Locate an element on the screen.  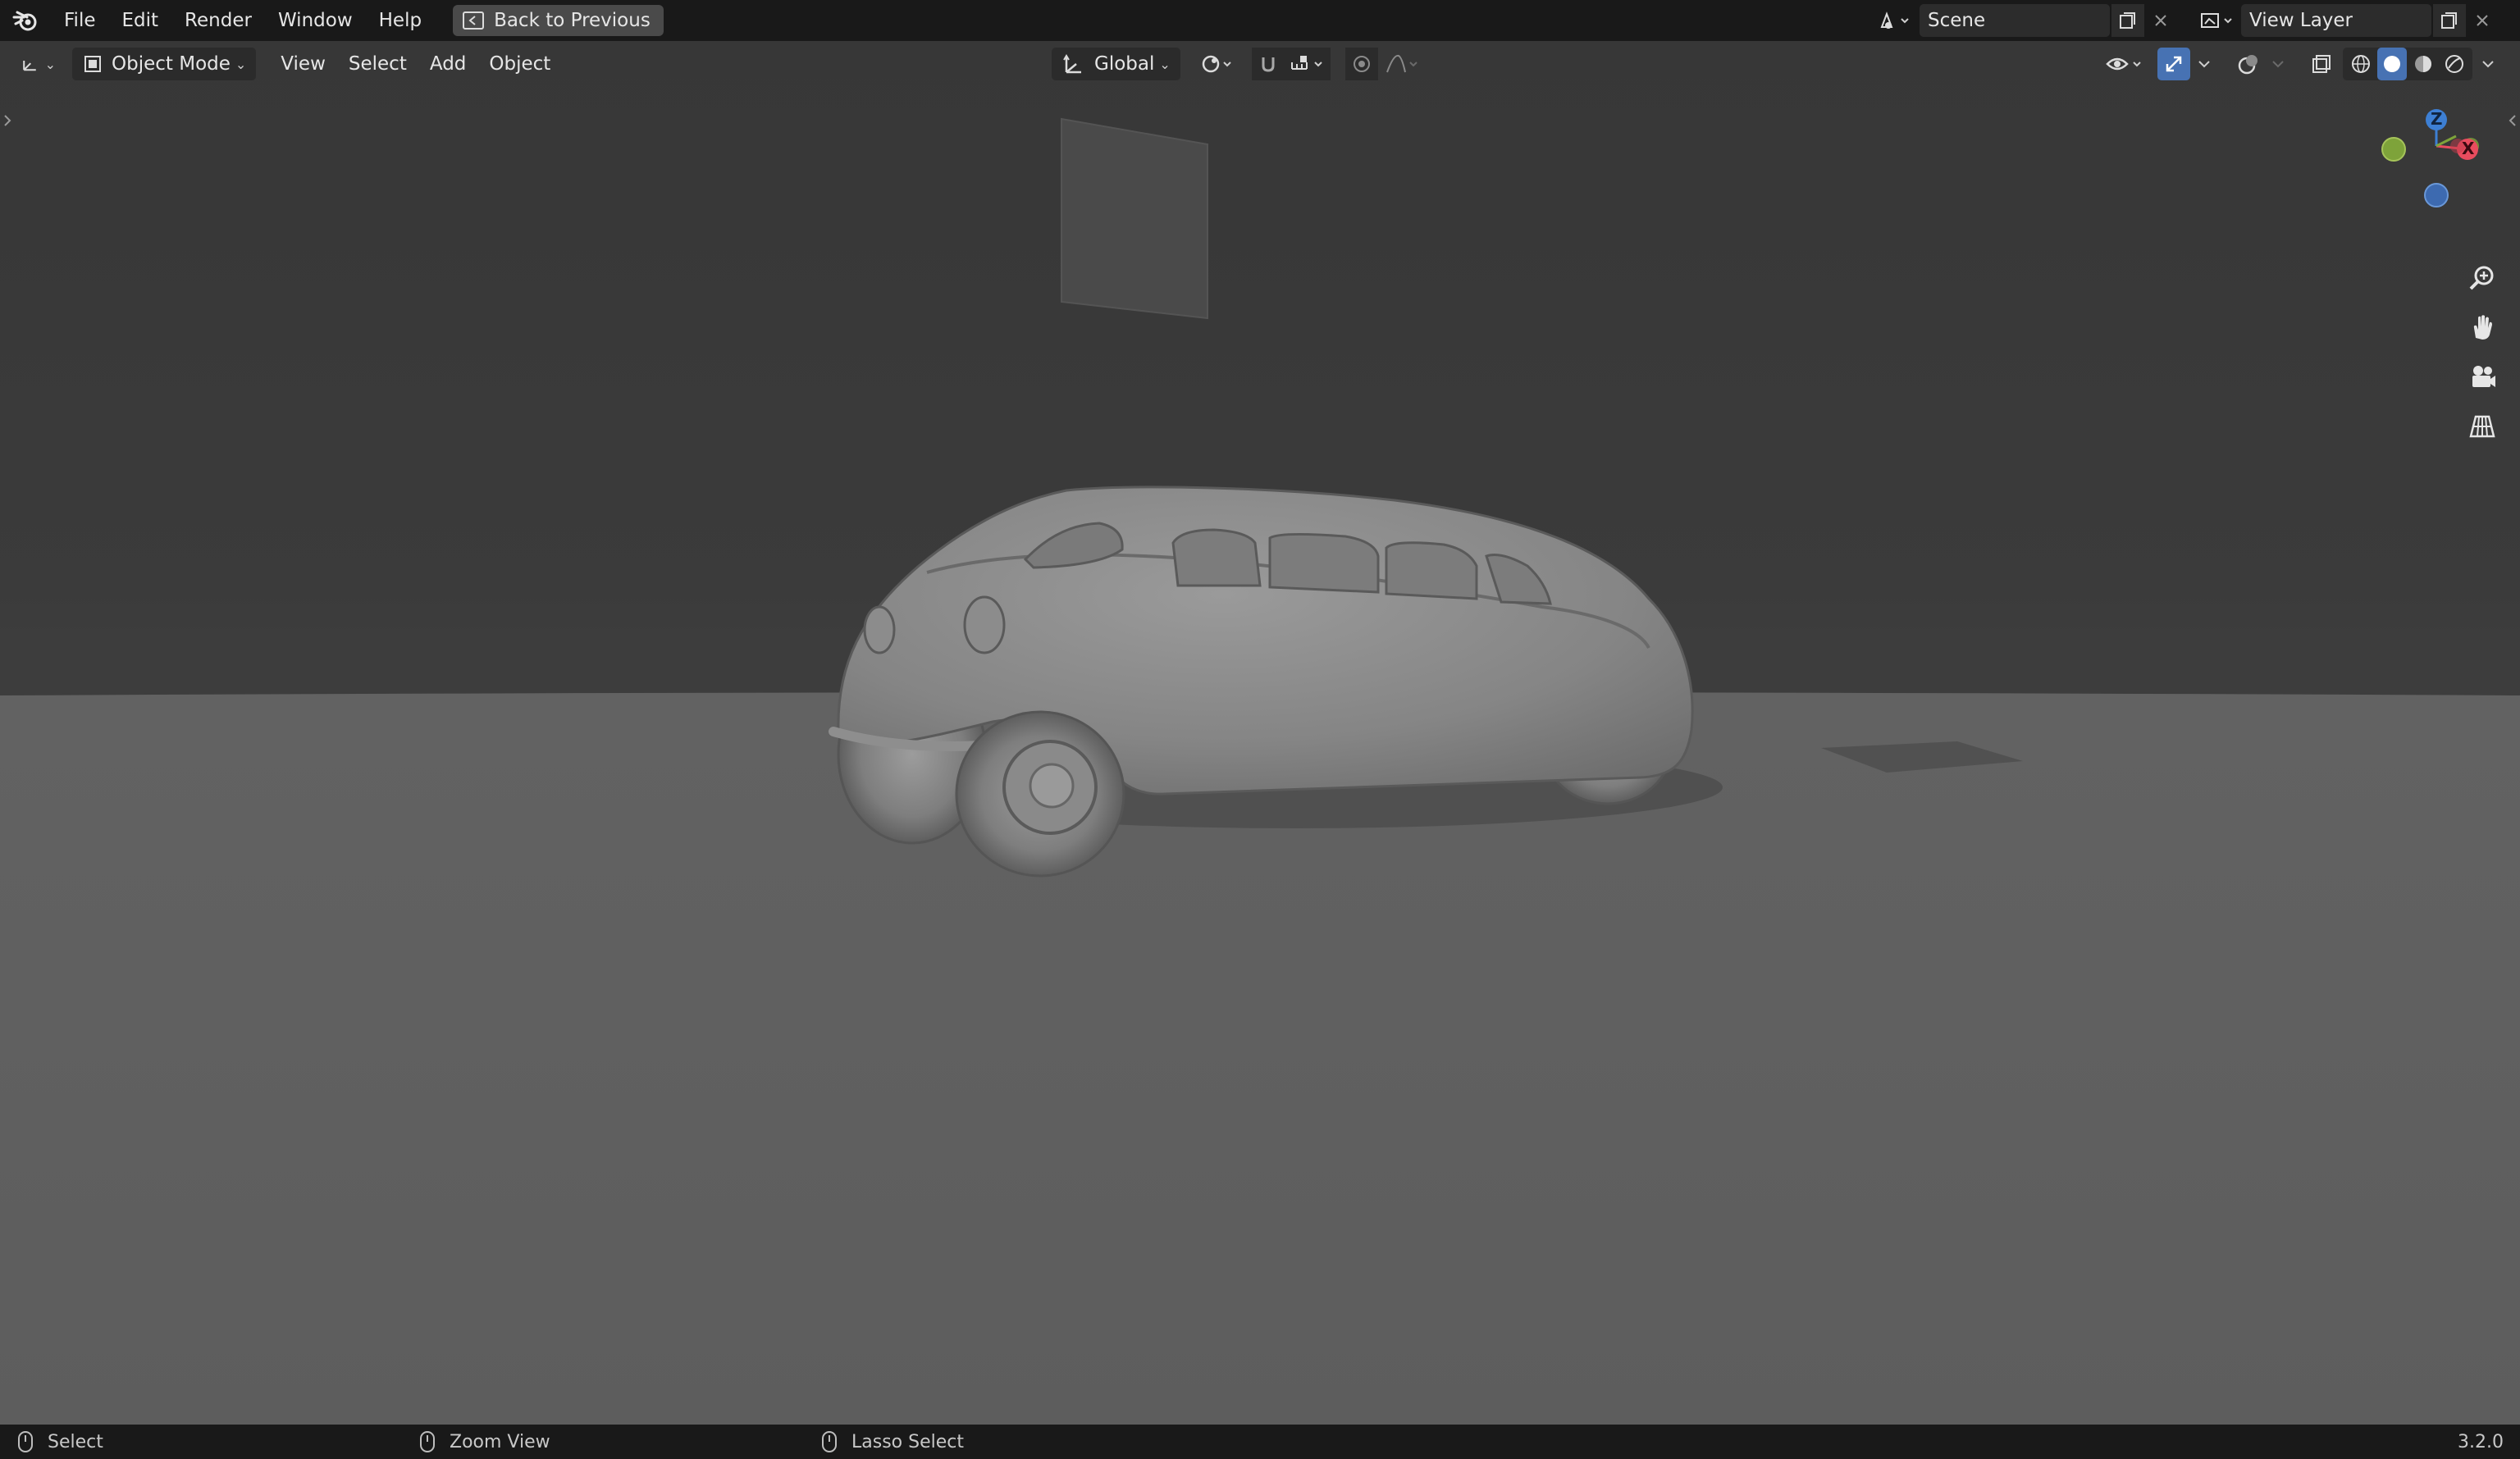
mouse-middle-icon is located at coordinates (428, 1441).